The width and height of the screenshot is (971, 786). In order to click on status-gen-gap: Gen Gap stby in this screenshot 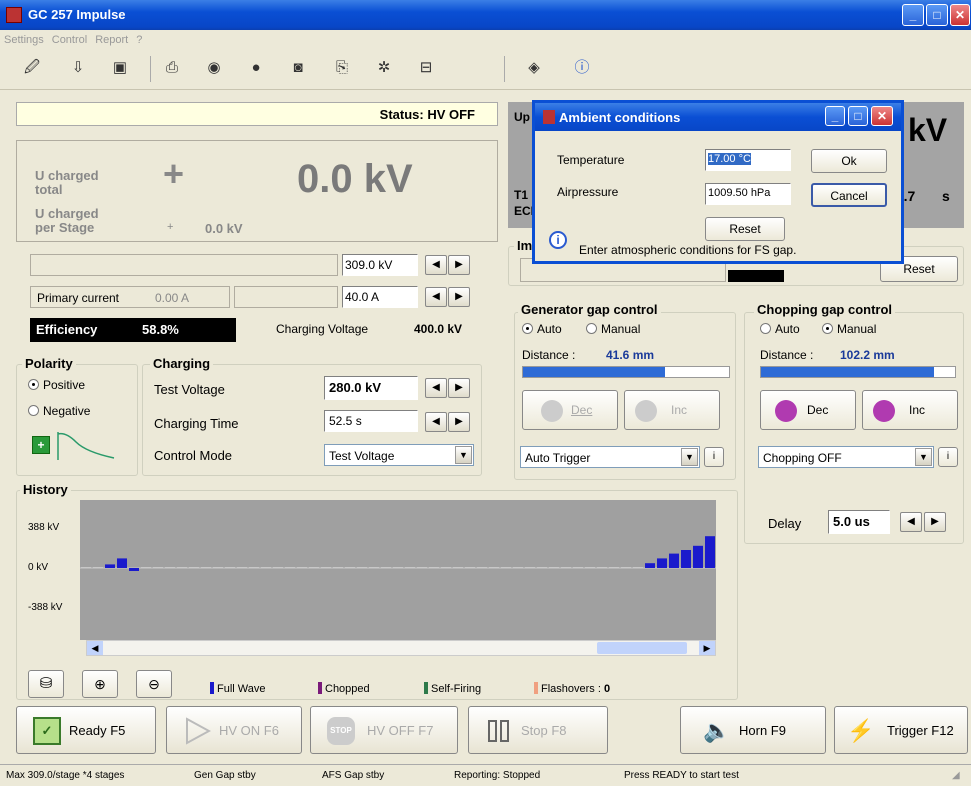, I will do `click(225, 775)`.